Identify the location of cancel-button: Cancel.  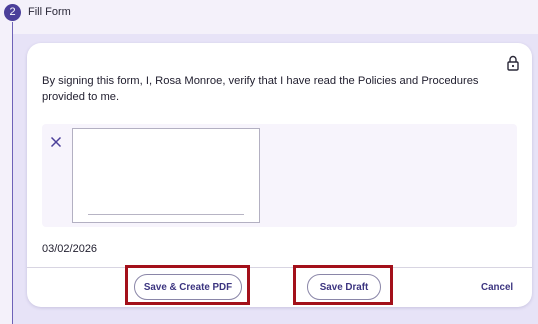
(497, 287).